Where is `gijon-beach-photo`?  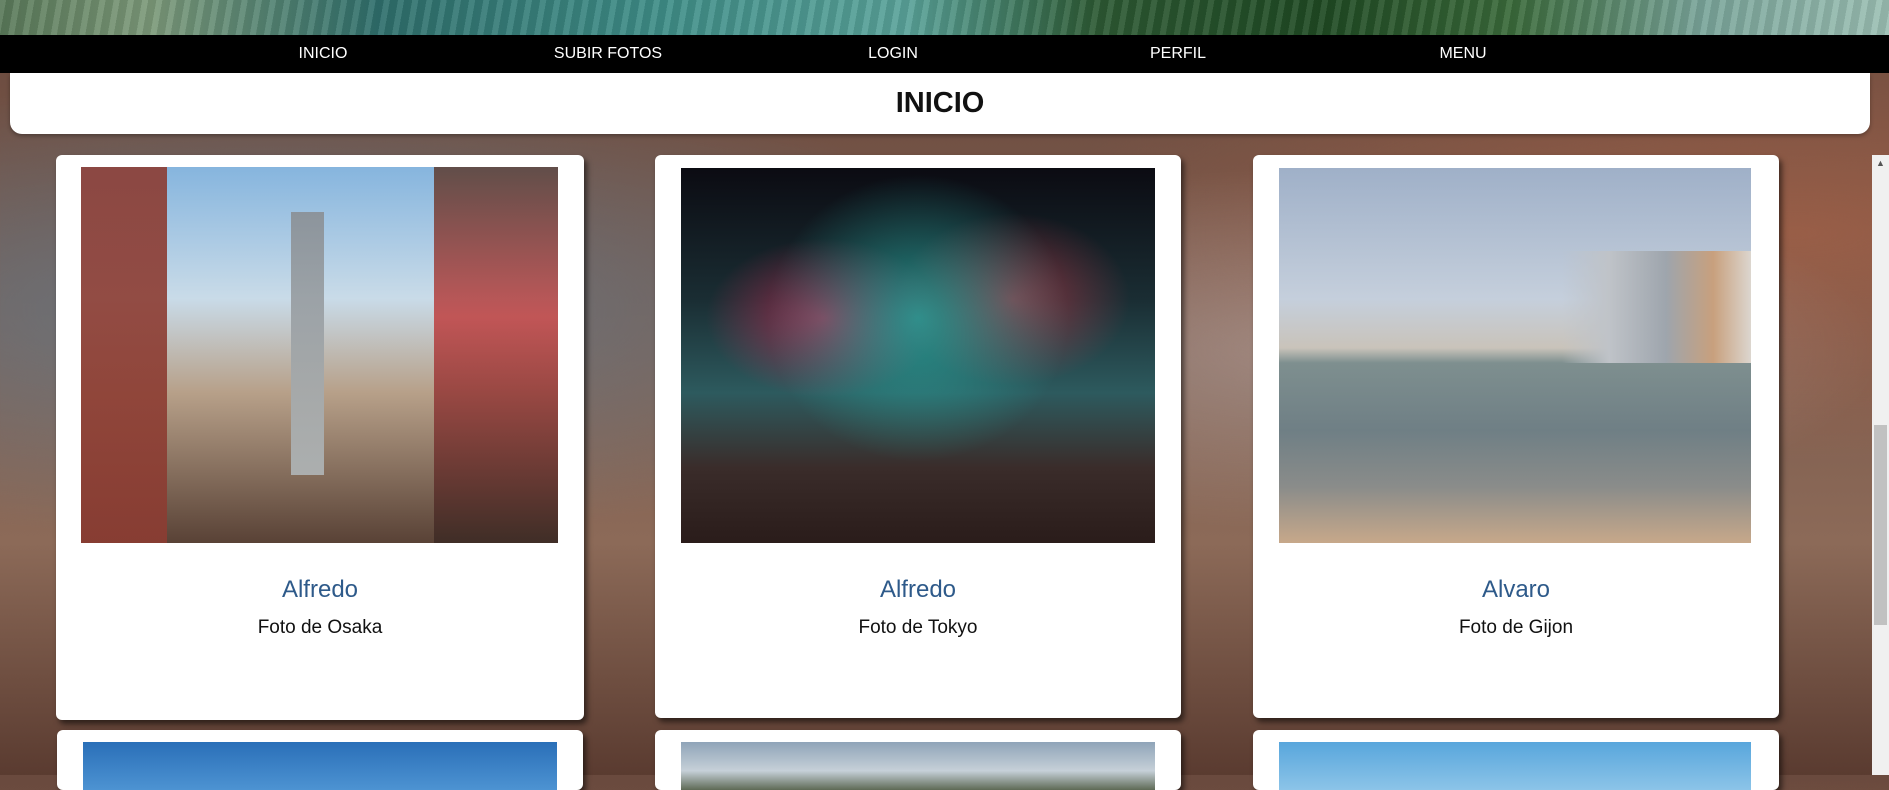 gijon-beach-photo is located at coordinates (1515, 355).